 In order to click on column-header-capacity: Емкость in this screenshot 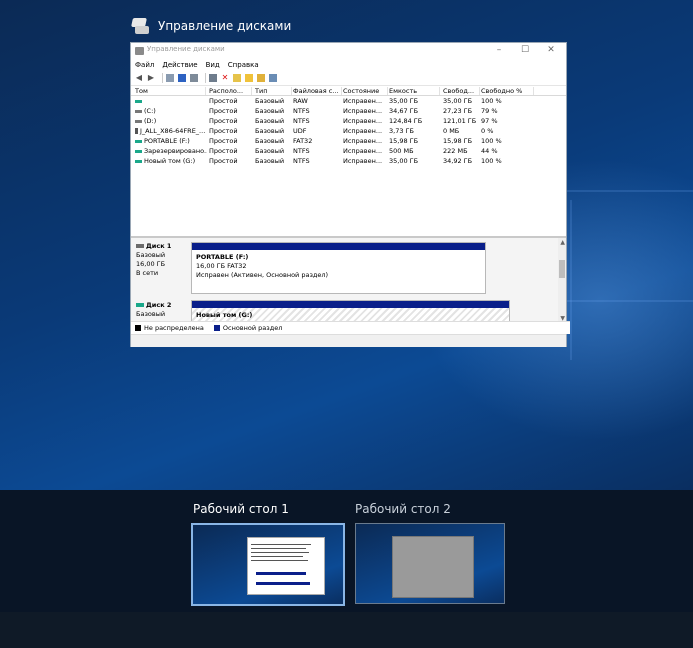, I will do `click(414, 91)`.